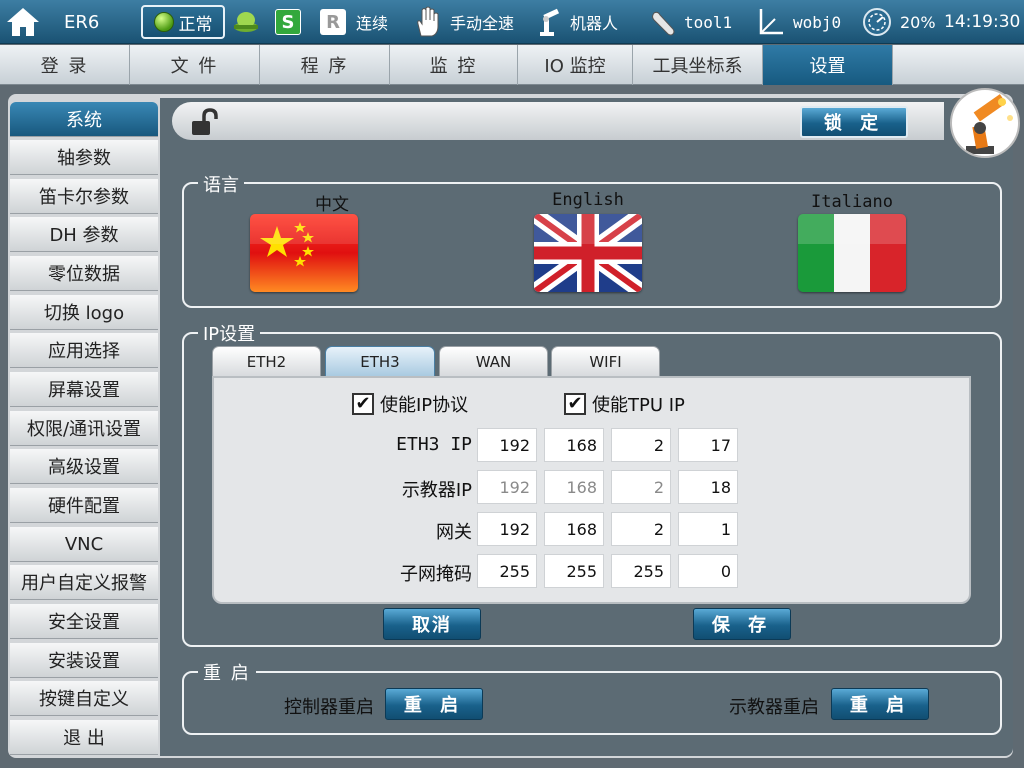 This screenshot has height=768, width=1024. Describe the element at coordinates (641, 487) in the screenshot. I see `pendant-ip-octet-3: 2` at that location.